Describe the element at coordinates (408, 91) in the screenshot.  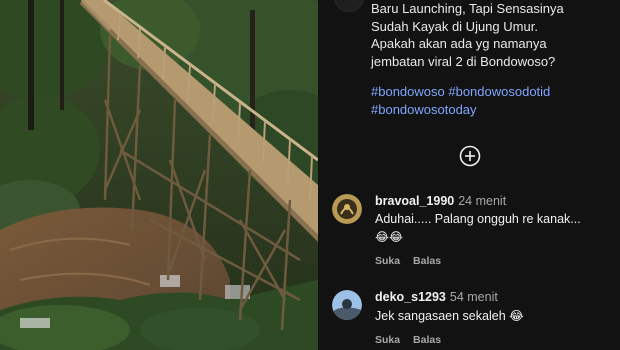
I see `hashtag-link: #bondowoso` at that location.